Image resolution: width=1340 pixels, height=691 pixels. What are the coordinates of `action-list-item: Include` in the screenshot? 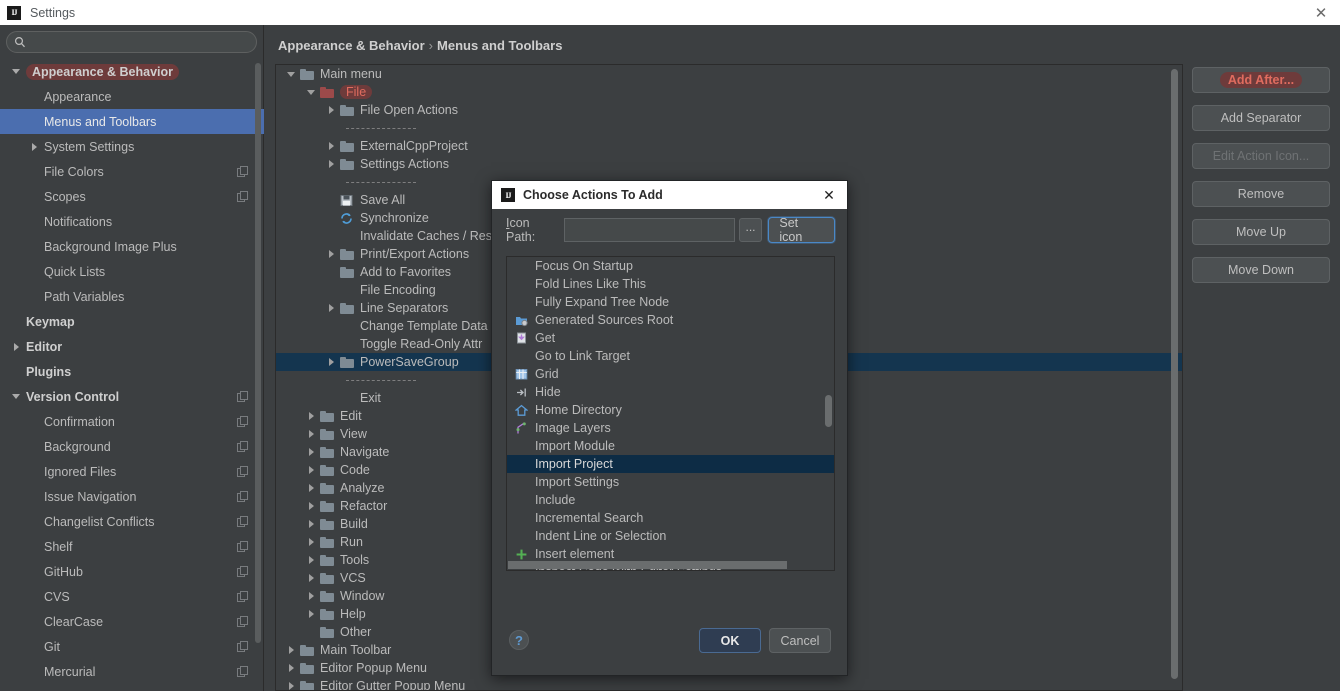 It's located at (670, 500).